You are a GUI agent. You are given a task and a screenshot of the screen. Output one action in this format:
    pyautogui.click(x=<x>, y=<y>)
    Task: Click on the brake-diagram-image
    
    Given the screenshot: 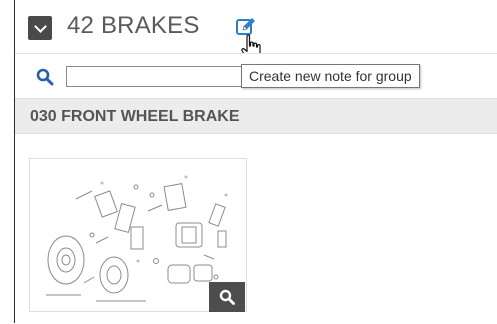 What is the action you would take?
    pyautogui.click(x=137, y=238)
    